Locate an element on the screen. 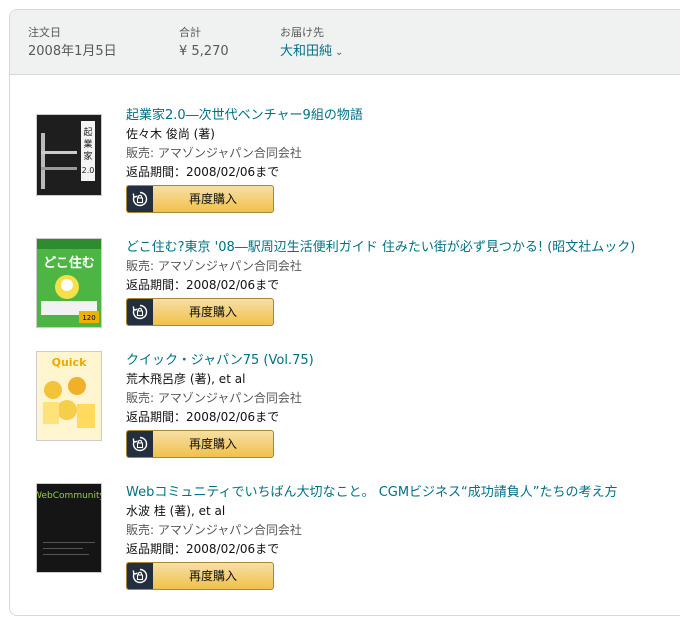 The height and width of the screenshot is (624, 680). book-cover: WebCommunity is located at coordinates (69, 528).